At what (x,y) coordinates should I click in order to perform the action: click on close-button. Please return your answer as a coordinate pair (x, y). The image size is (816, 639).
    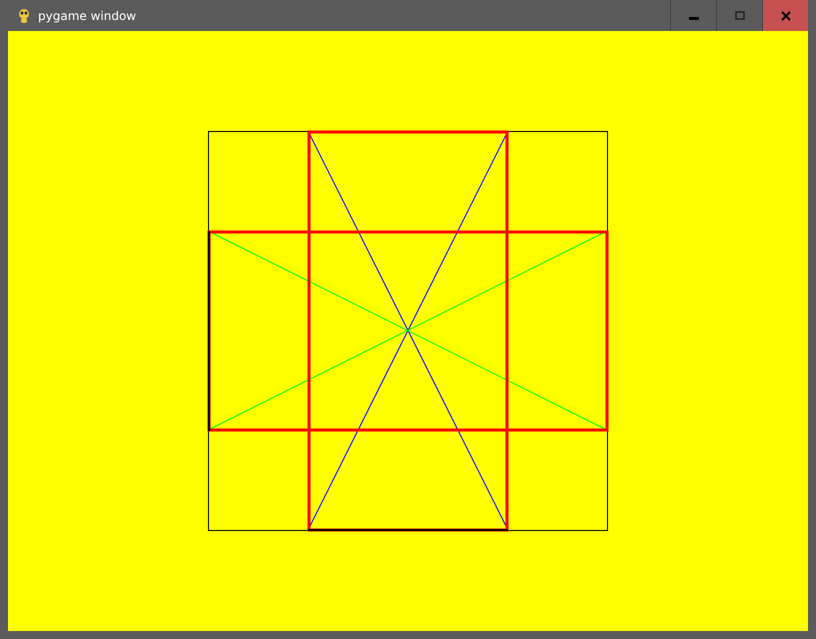
    Looking at the image, I should click on (785, 15).